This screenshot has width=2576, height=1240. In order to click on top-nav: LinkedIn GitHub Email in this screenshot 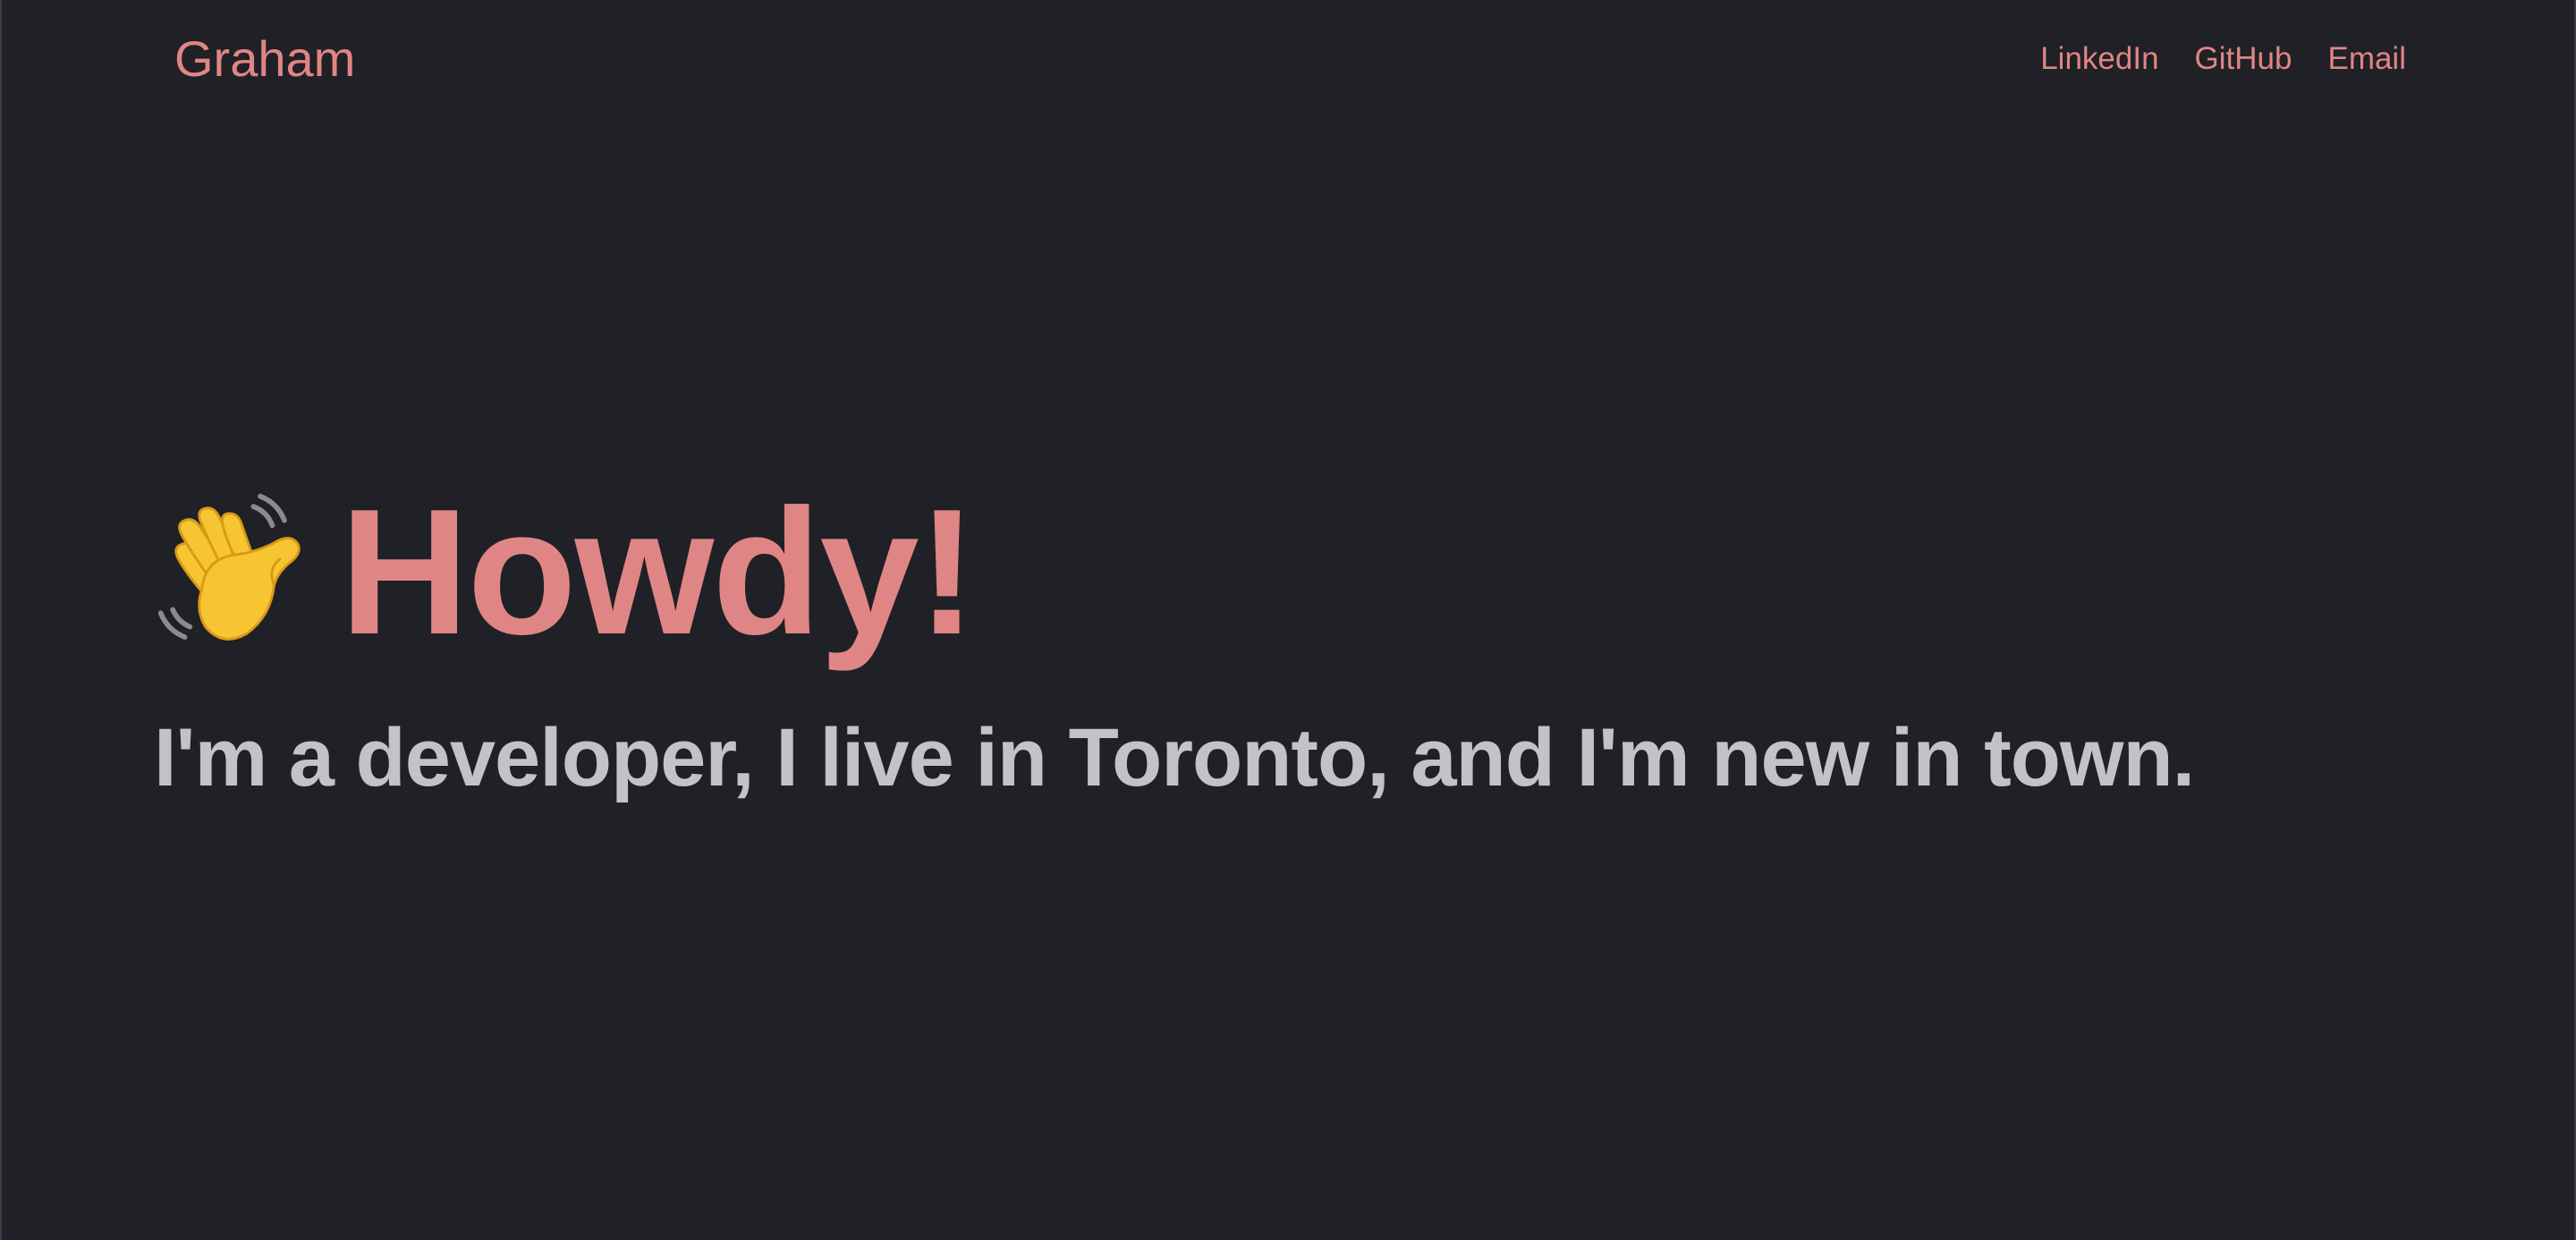, I will do `click(2223, 59)`.